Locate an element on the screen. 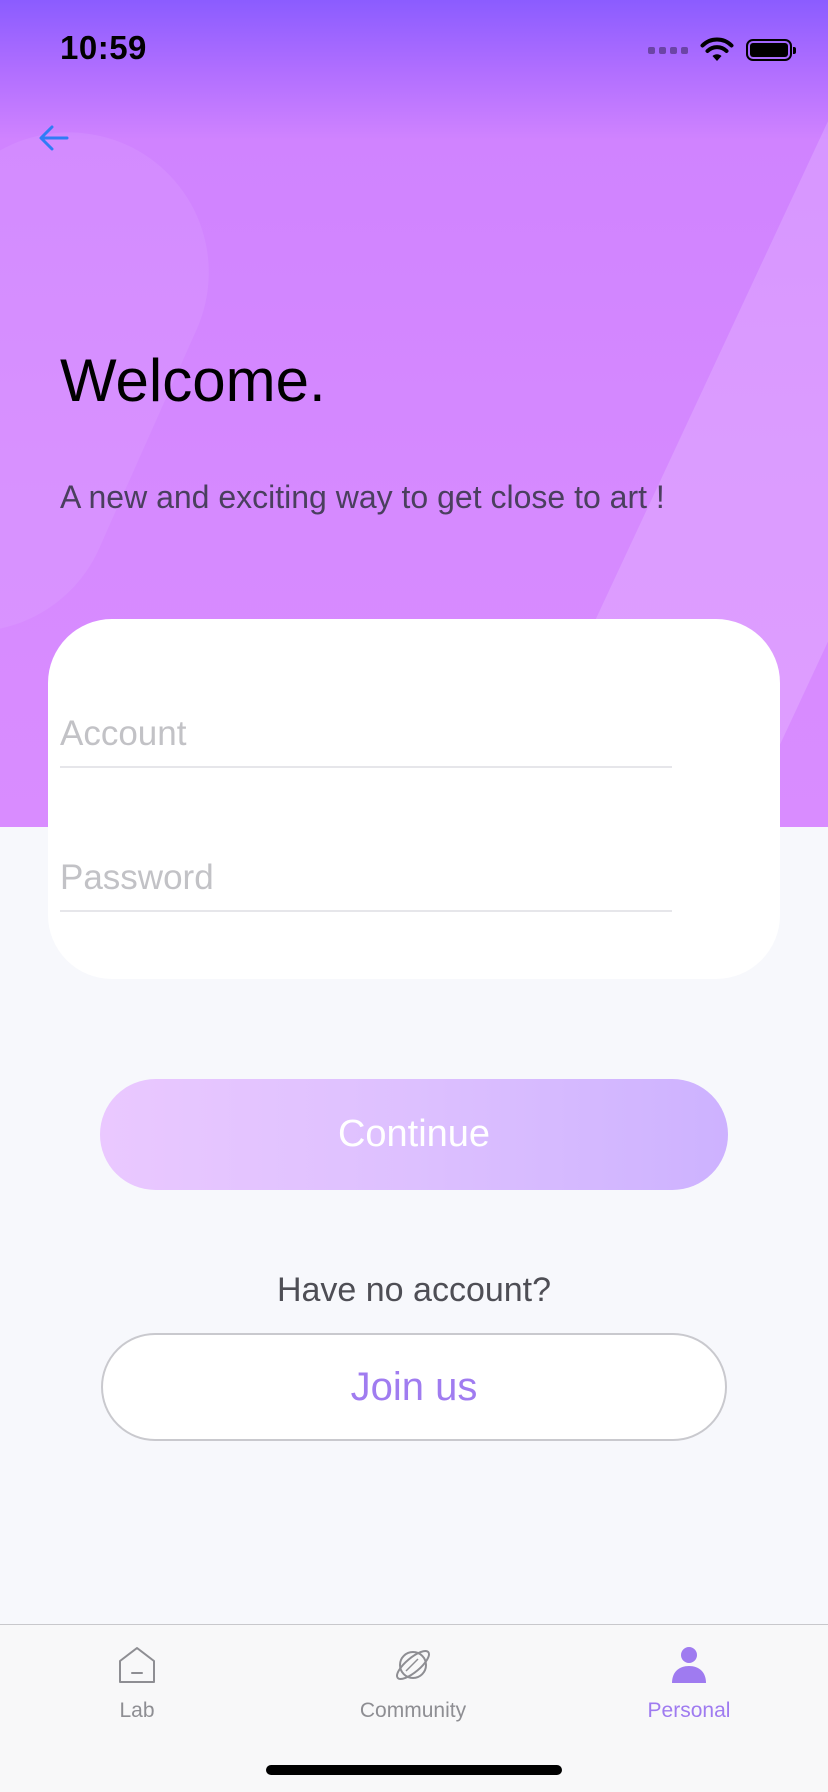  status-time: 10:59 is located at coordinates (103, 47).